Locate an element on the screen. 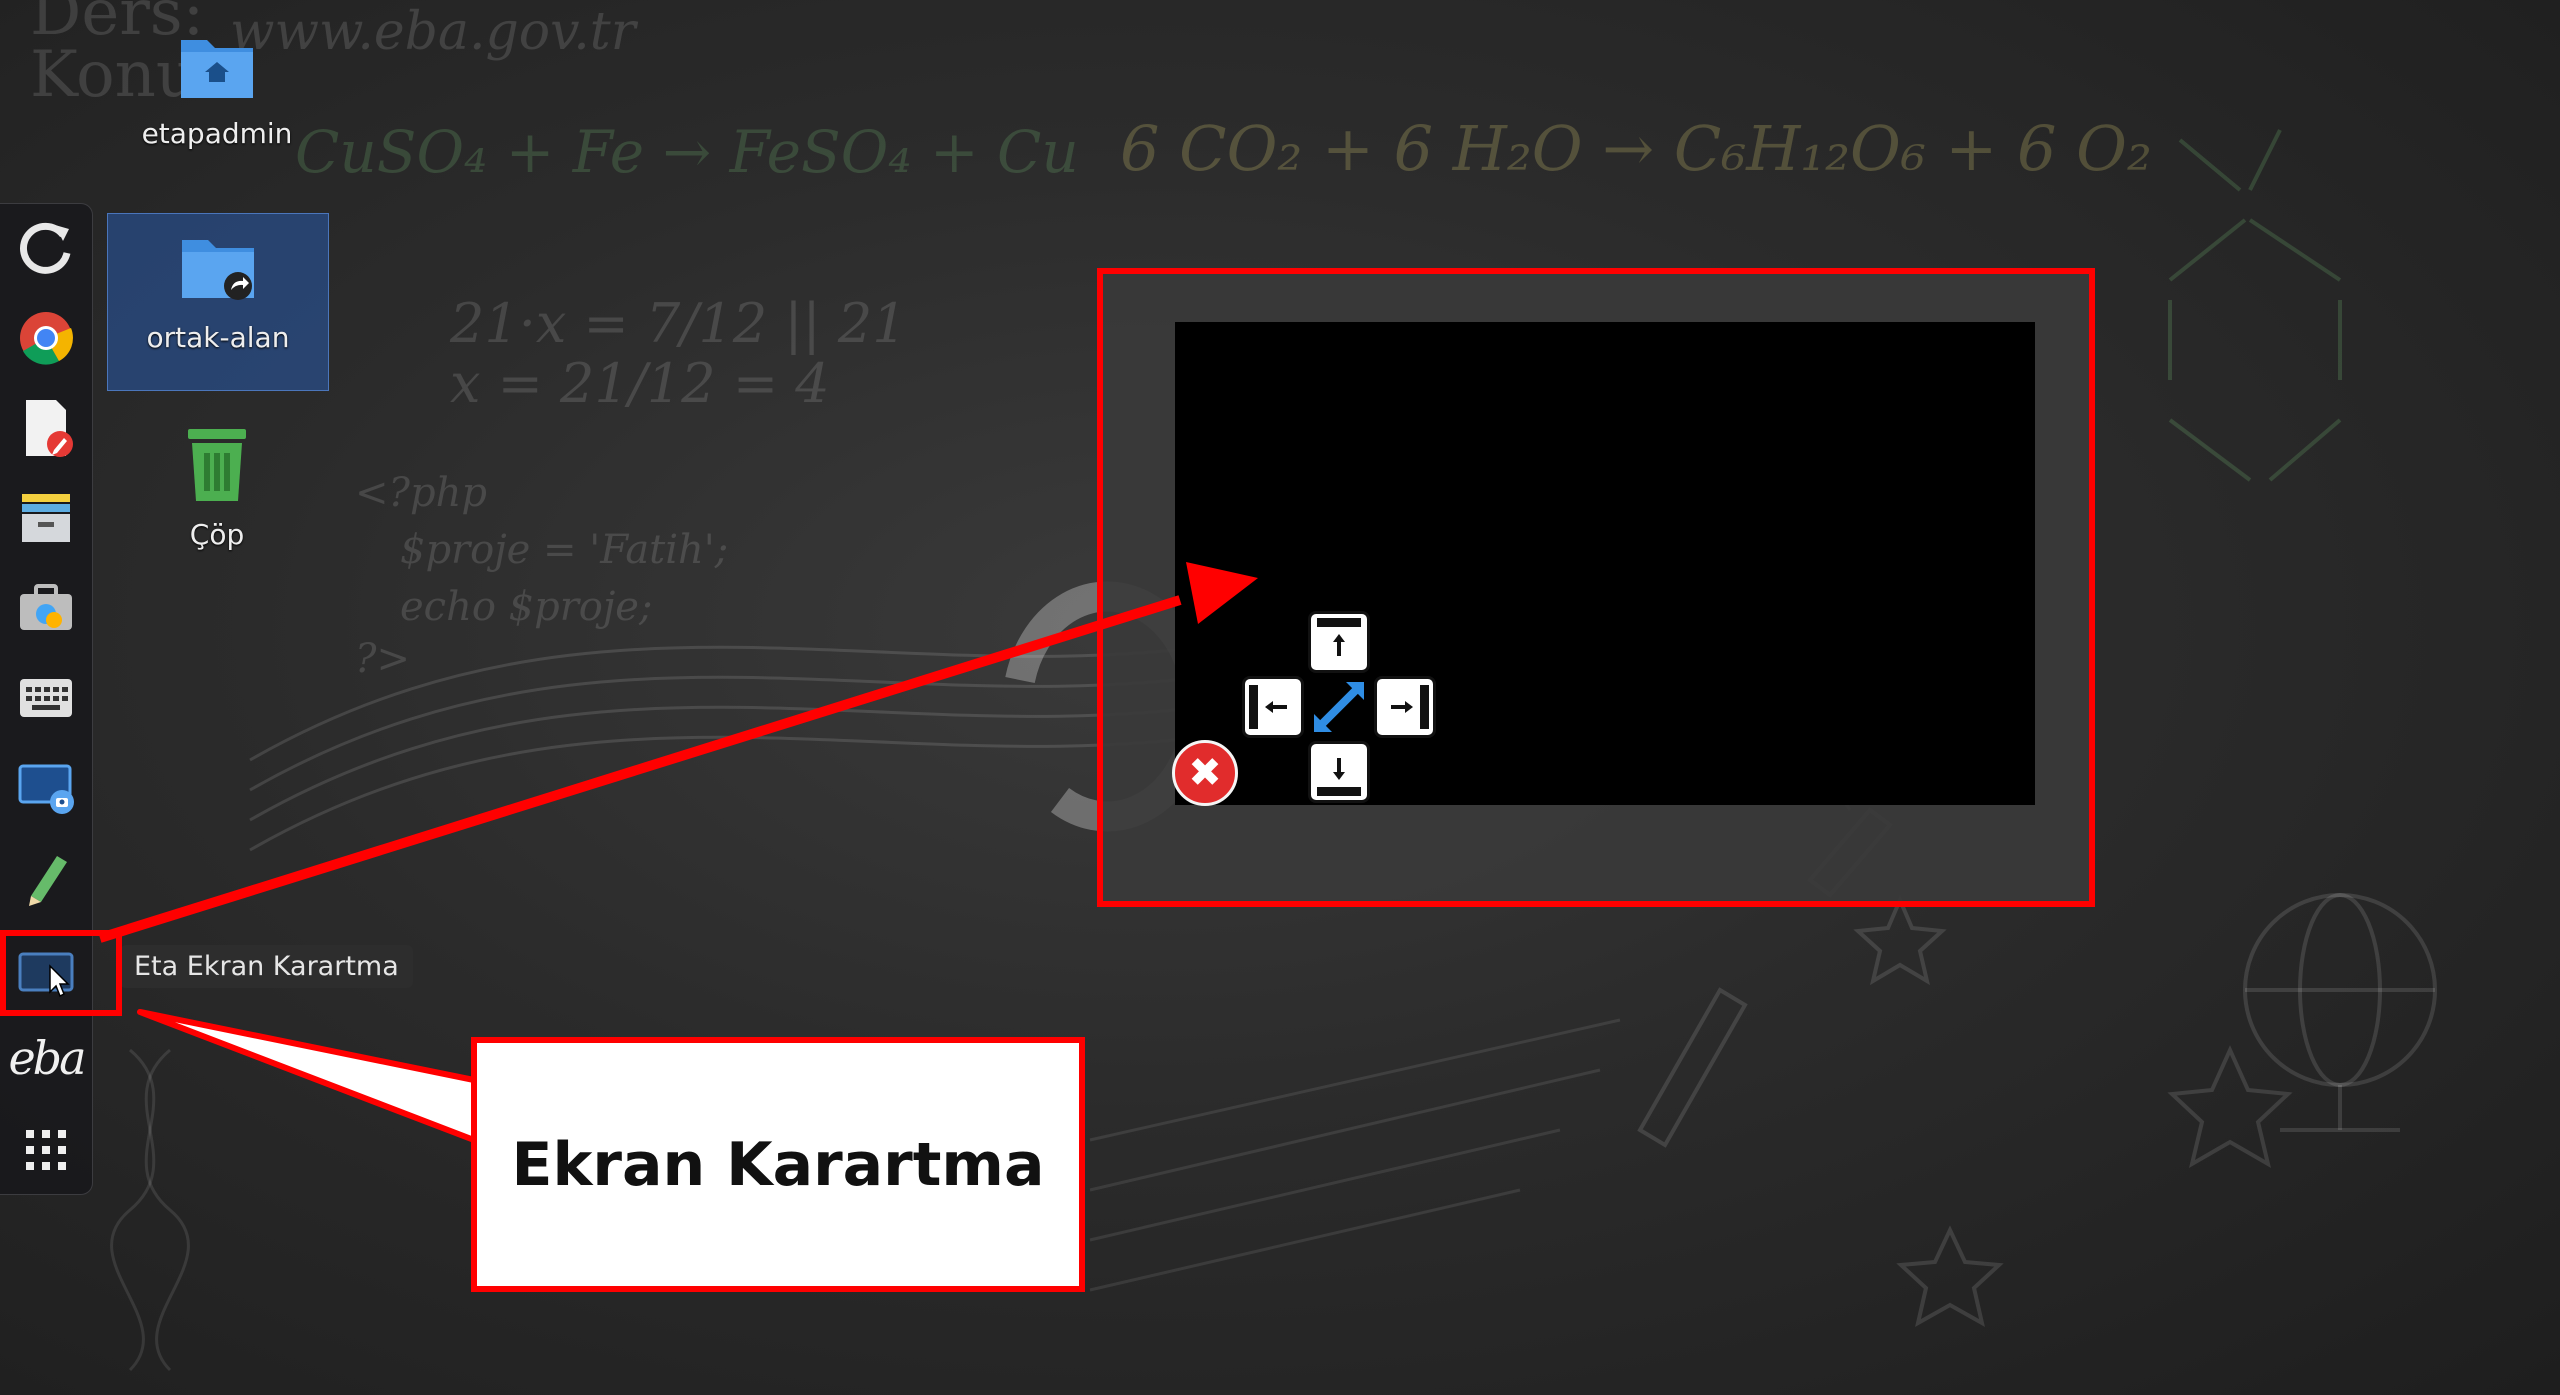 This screenshot has height=1395, width=2560. eba-icon: eba is located at coordinates (47, 1058).